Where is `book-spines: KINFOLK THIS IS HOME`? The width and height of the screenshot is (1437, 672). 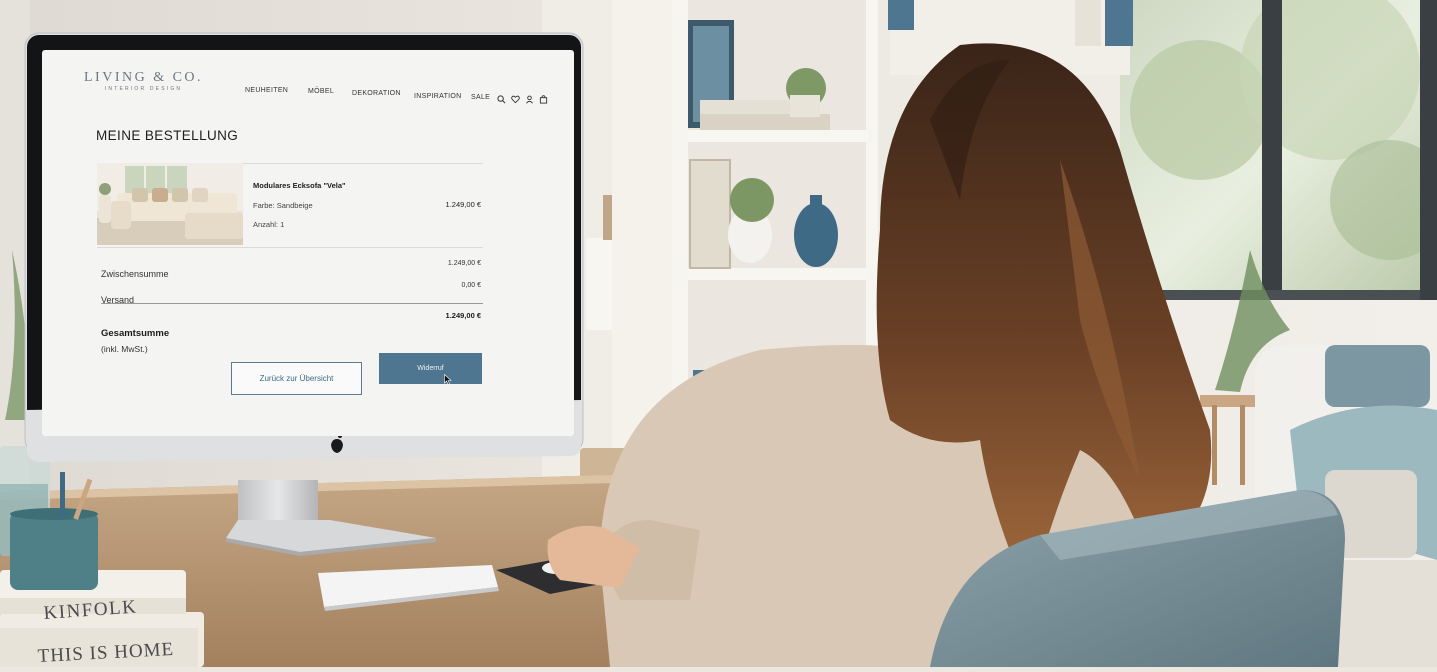
book-spines: KINFOLK THIS IS HOME is located at coordinates (105, 631).